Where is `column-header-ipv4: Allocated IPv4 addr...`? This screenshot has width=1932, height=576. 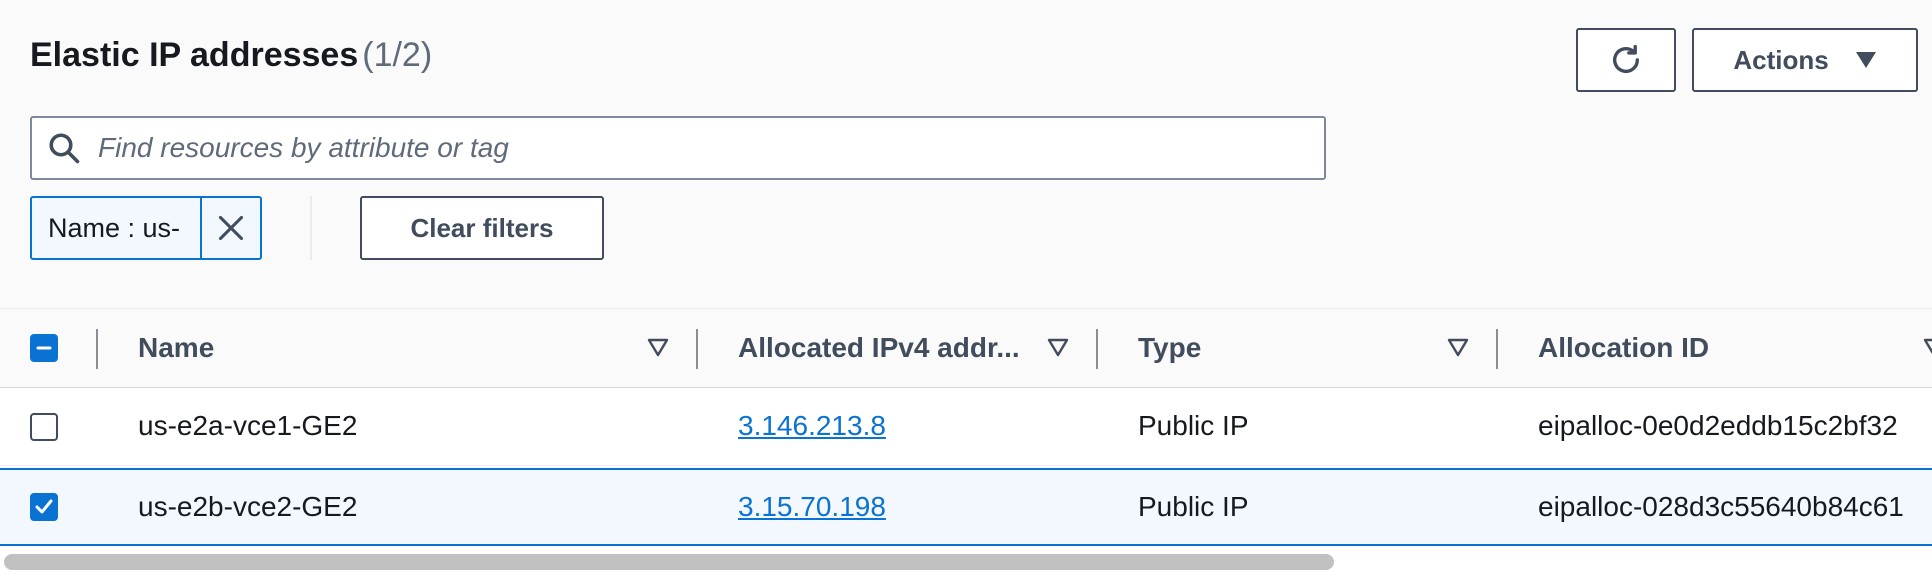
column-header-ipv4: Allocated IPv4 addr... is located at coordinates (879, 348).